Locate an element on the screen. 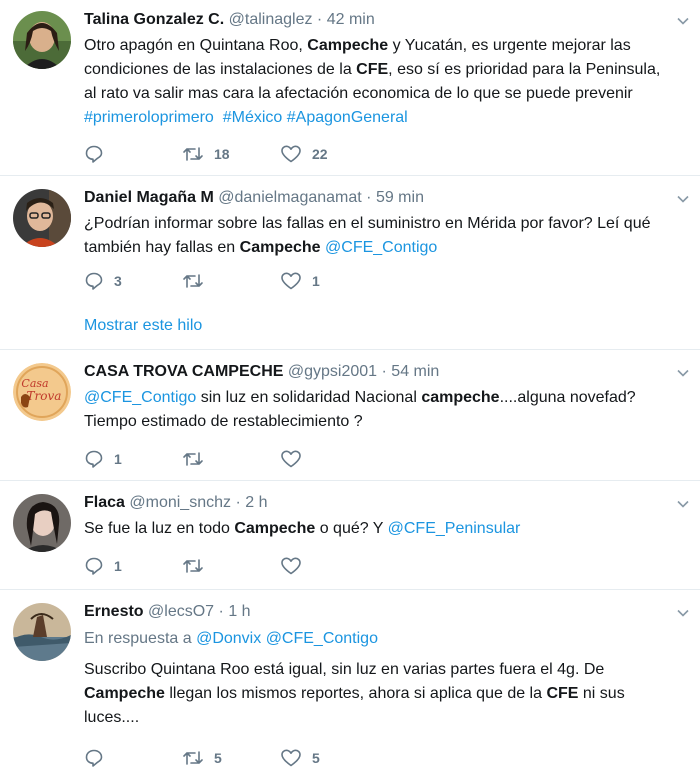 The height and width of the screenshot is (777, 700). timestamp: 1 h is located at coordinates (239, 611).